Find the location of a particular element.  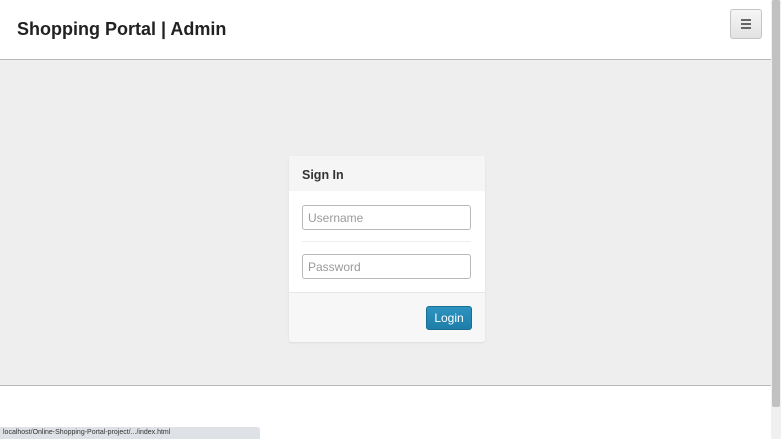

scrollbar-thumb is located at coordinates (776, 203).